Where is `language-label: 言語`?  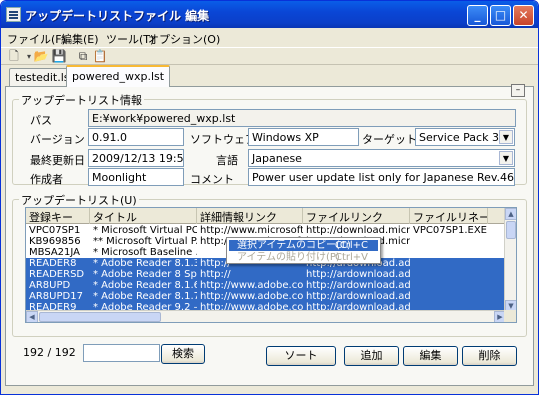
language-label: 言語 is located at coordinates (227, 160).